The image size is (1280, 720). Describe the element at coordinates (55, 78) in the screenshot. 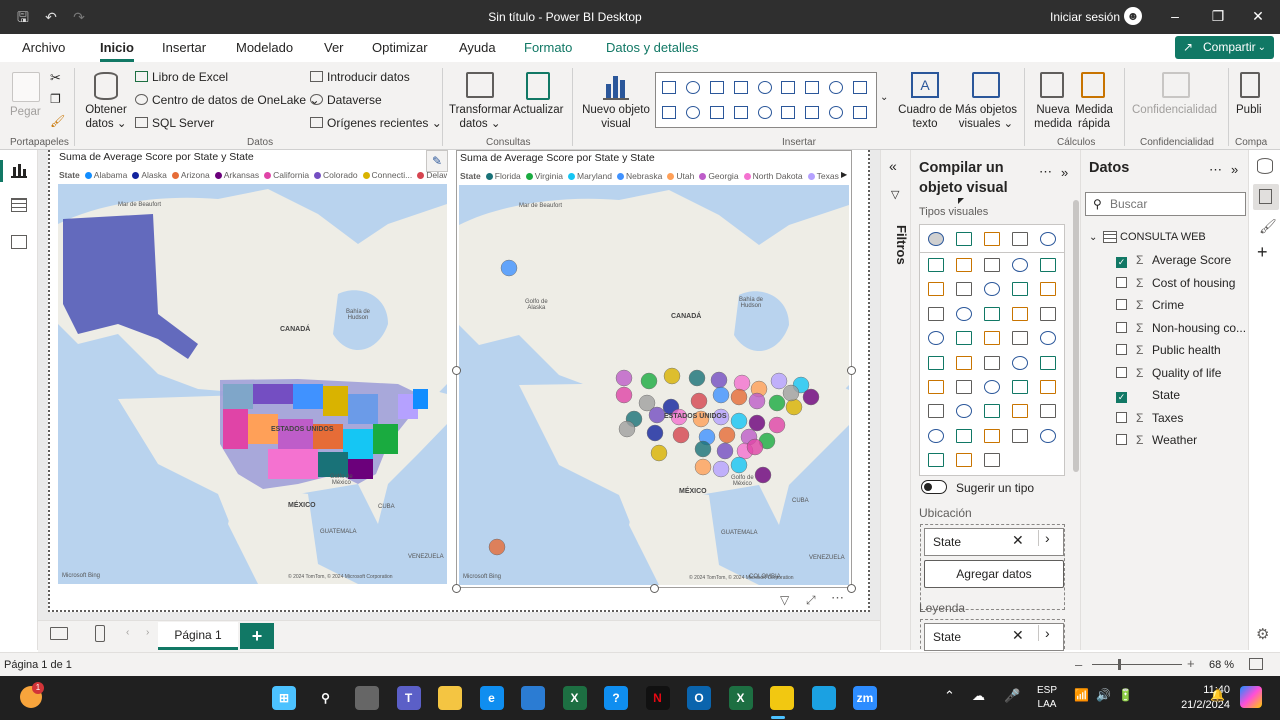

I see `cut-icon: ✂` at that location.